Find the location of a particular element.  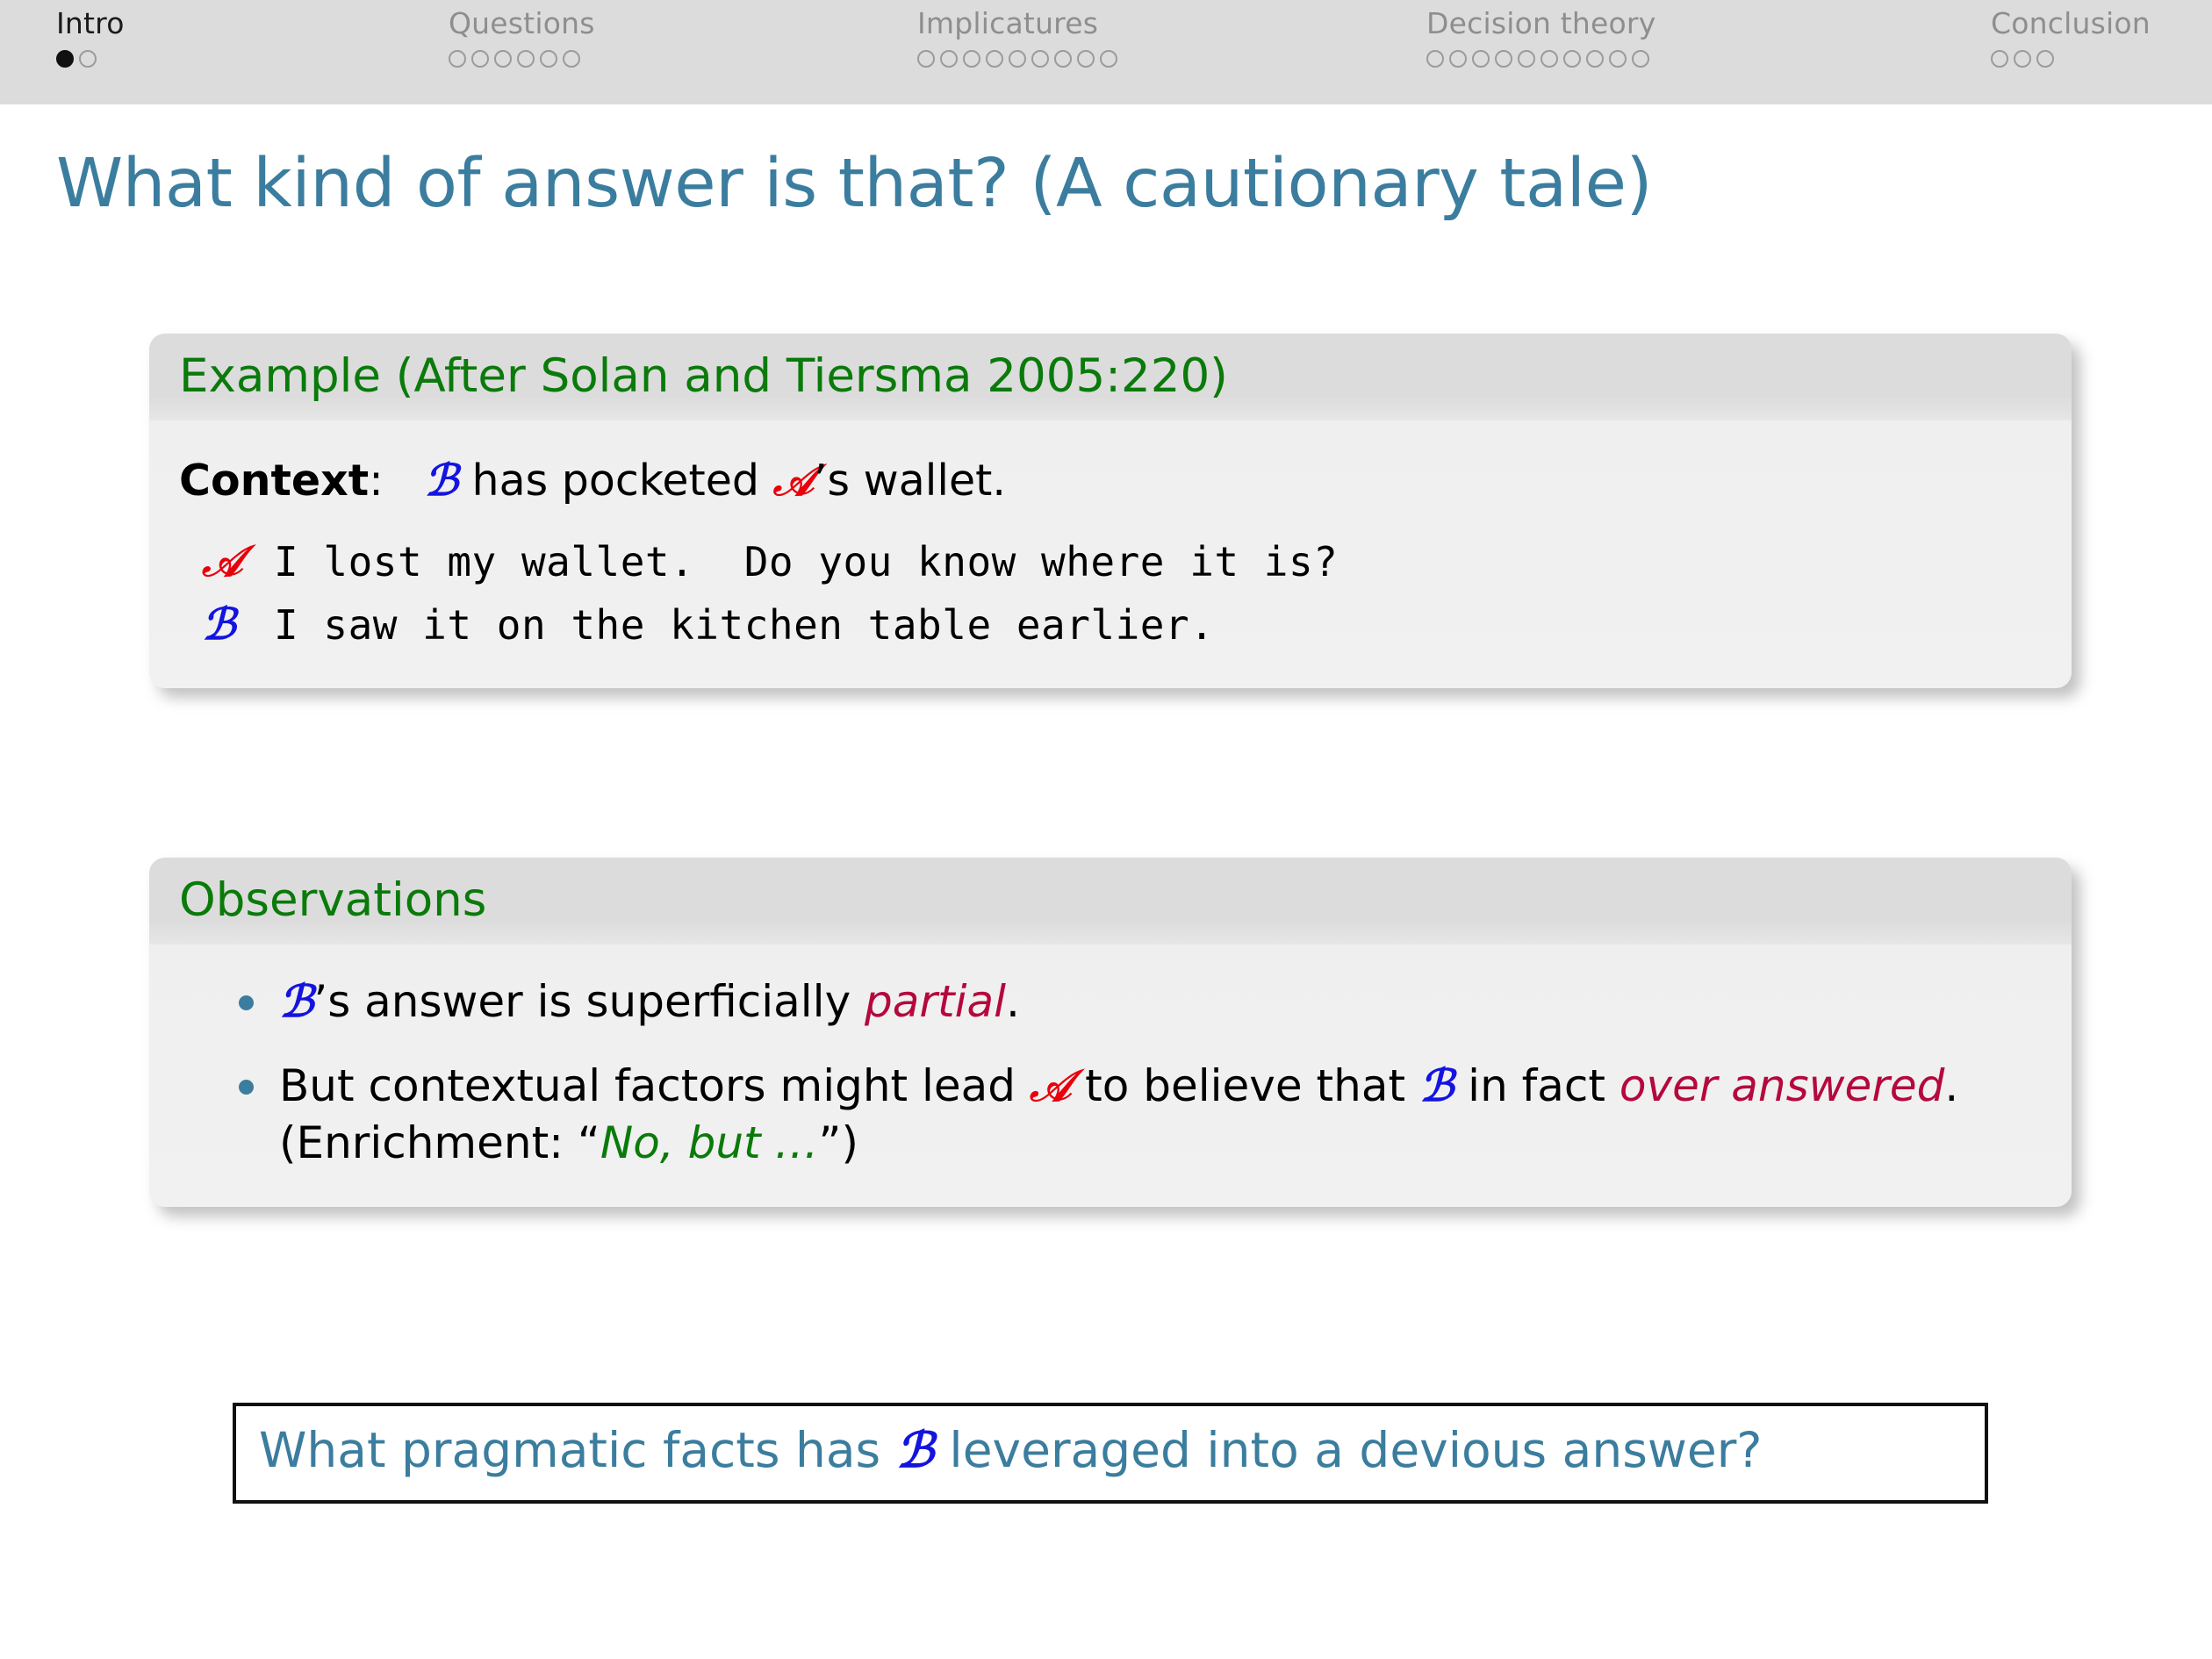

dialogue-speaker-a: 𝒜 is located at coordinates (222, 560).